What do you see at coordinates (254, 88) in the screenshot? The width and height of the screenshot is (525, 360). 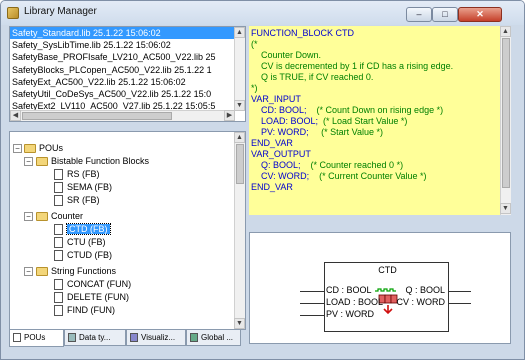 I see `code-line: *)` at bounding box center [254, 88].